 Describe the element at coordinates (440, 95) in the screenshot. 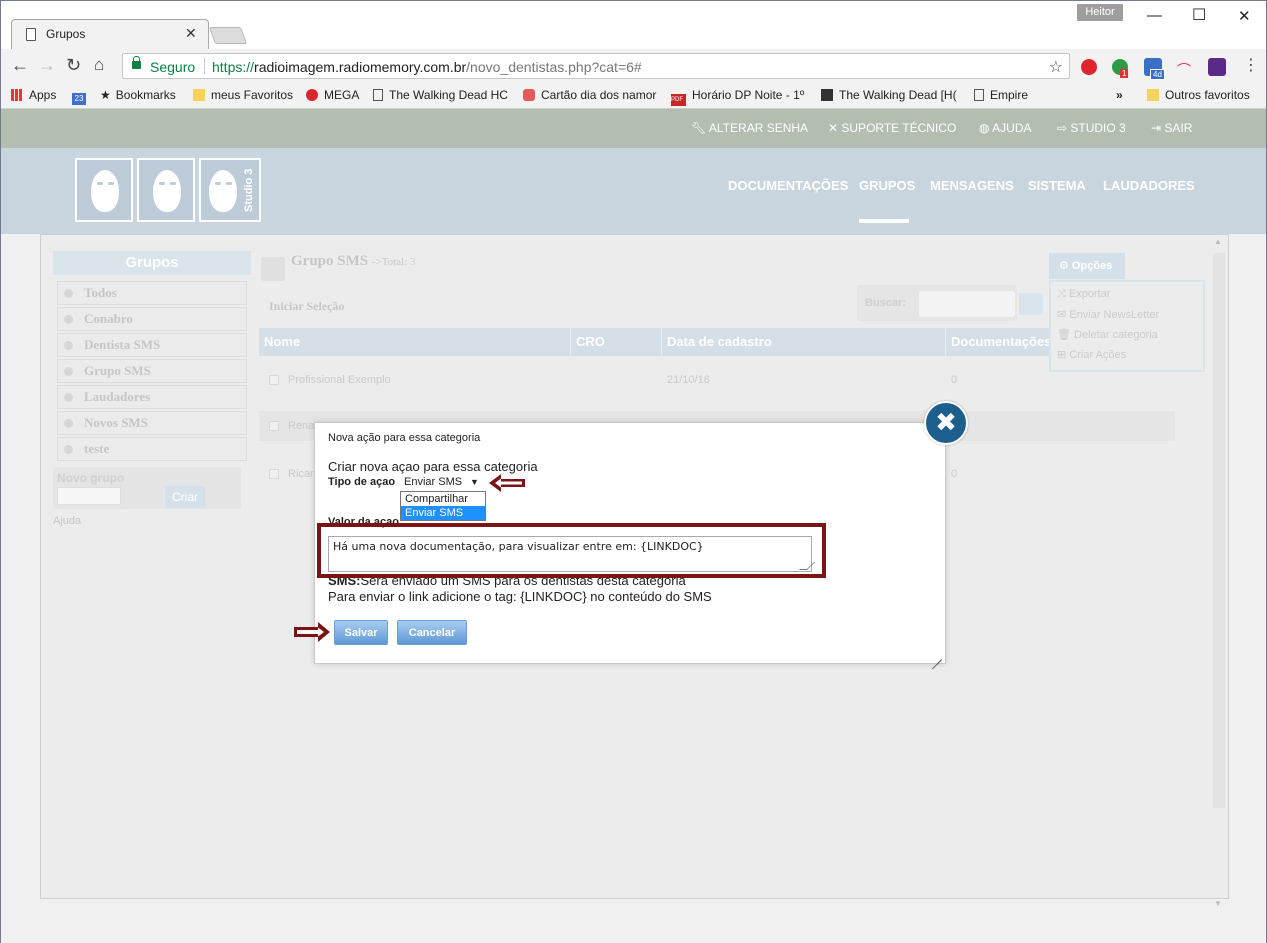

I see `bookmark-walking-dead: The Walking Dead HC` at that location.